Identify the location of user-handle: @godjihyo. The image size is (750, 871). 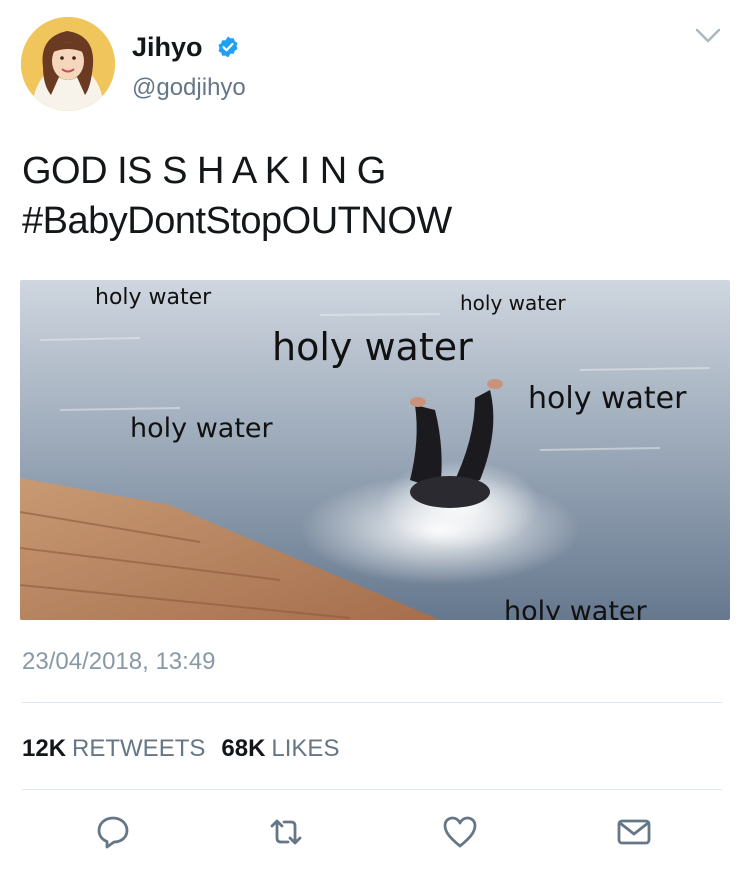
(189, 88).